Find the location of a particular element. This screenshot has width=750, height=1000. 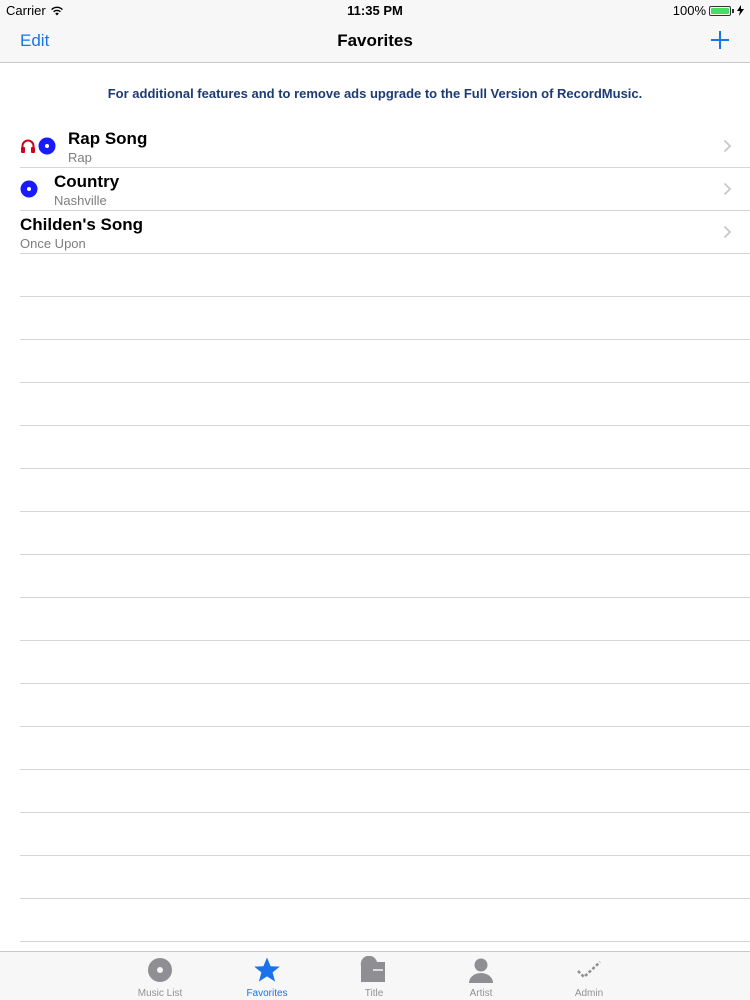

tab-admin: Admin is located at coordinates (589, 977).